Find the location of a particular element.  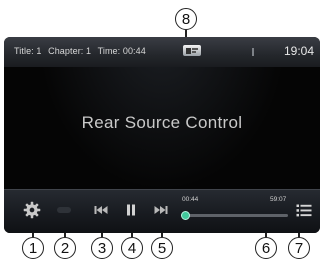

callout-3: 3 is located at coordinates (102, 248).